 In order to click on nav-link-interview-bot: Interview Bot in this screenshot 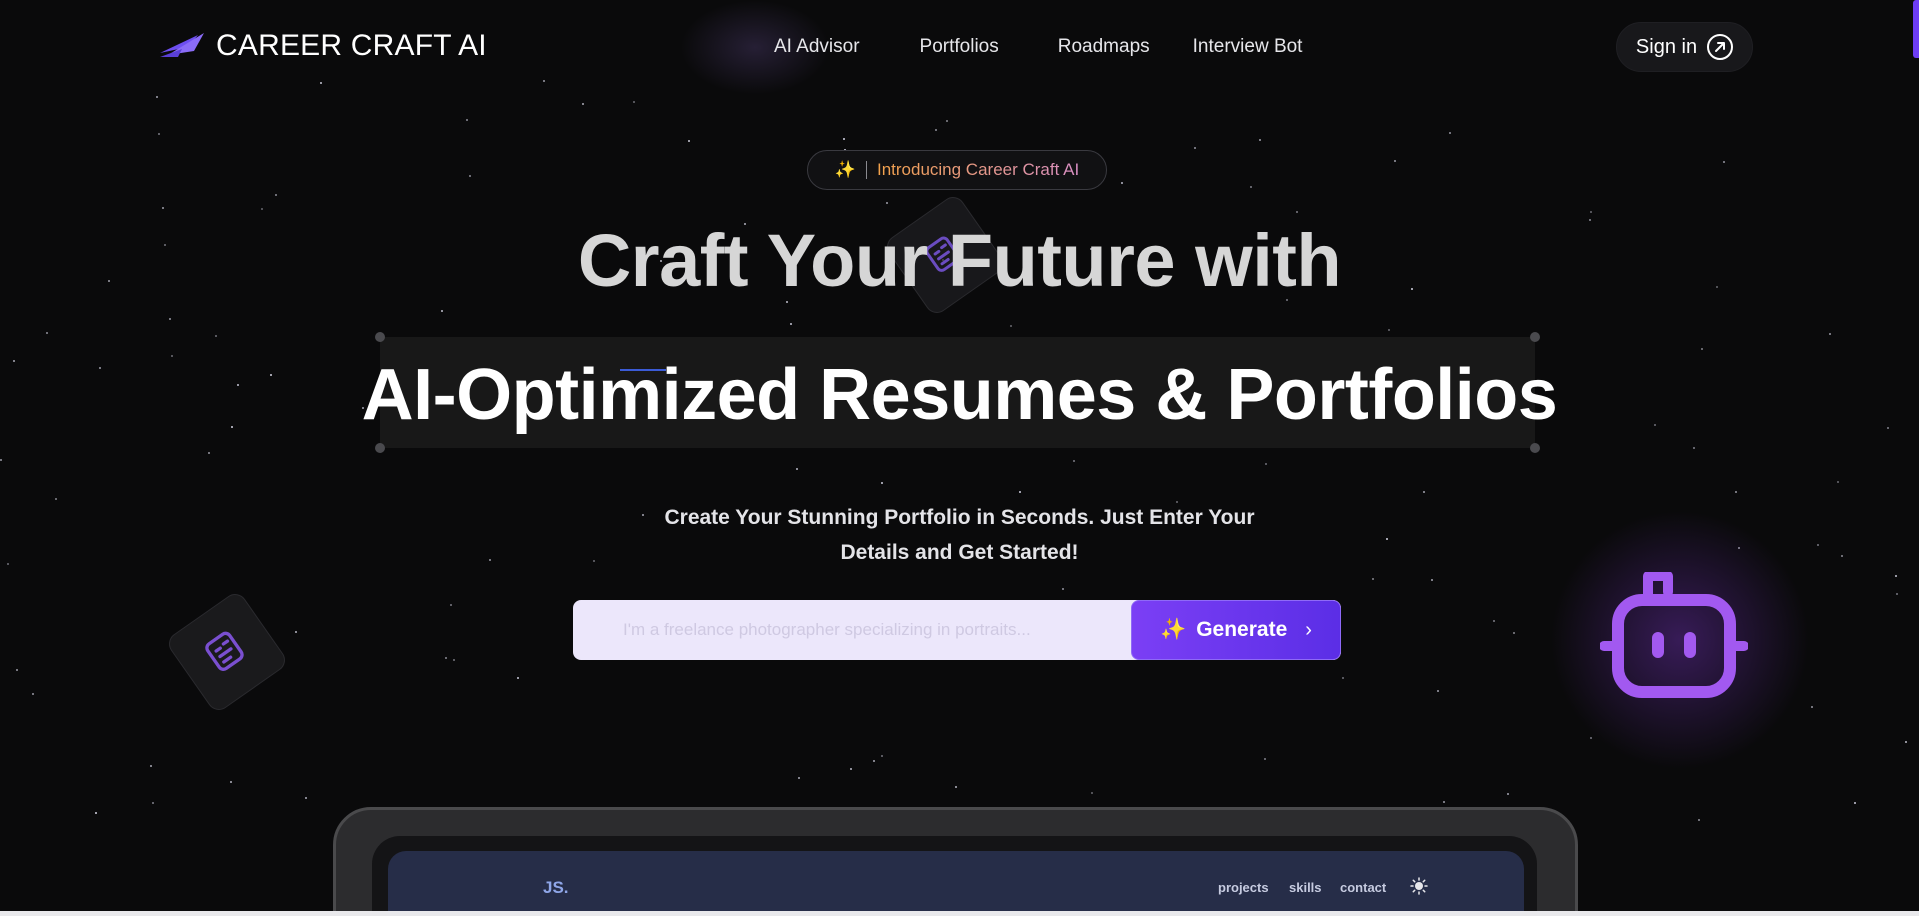, I will do `click(1248, 47)`.